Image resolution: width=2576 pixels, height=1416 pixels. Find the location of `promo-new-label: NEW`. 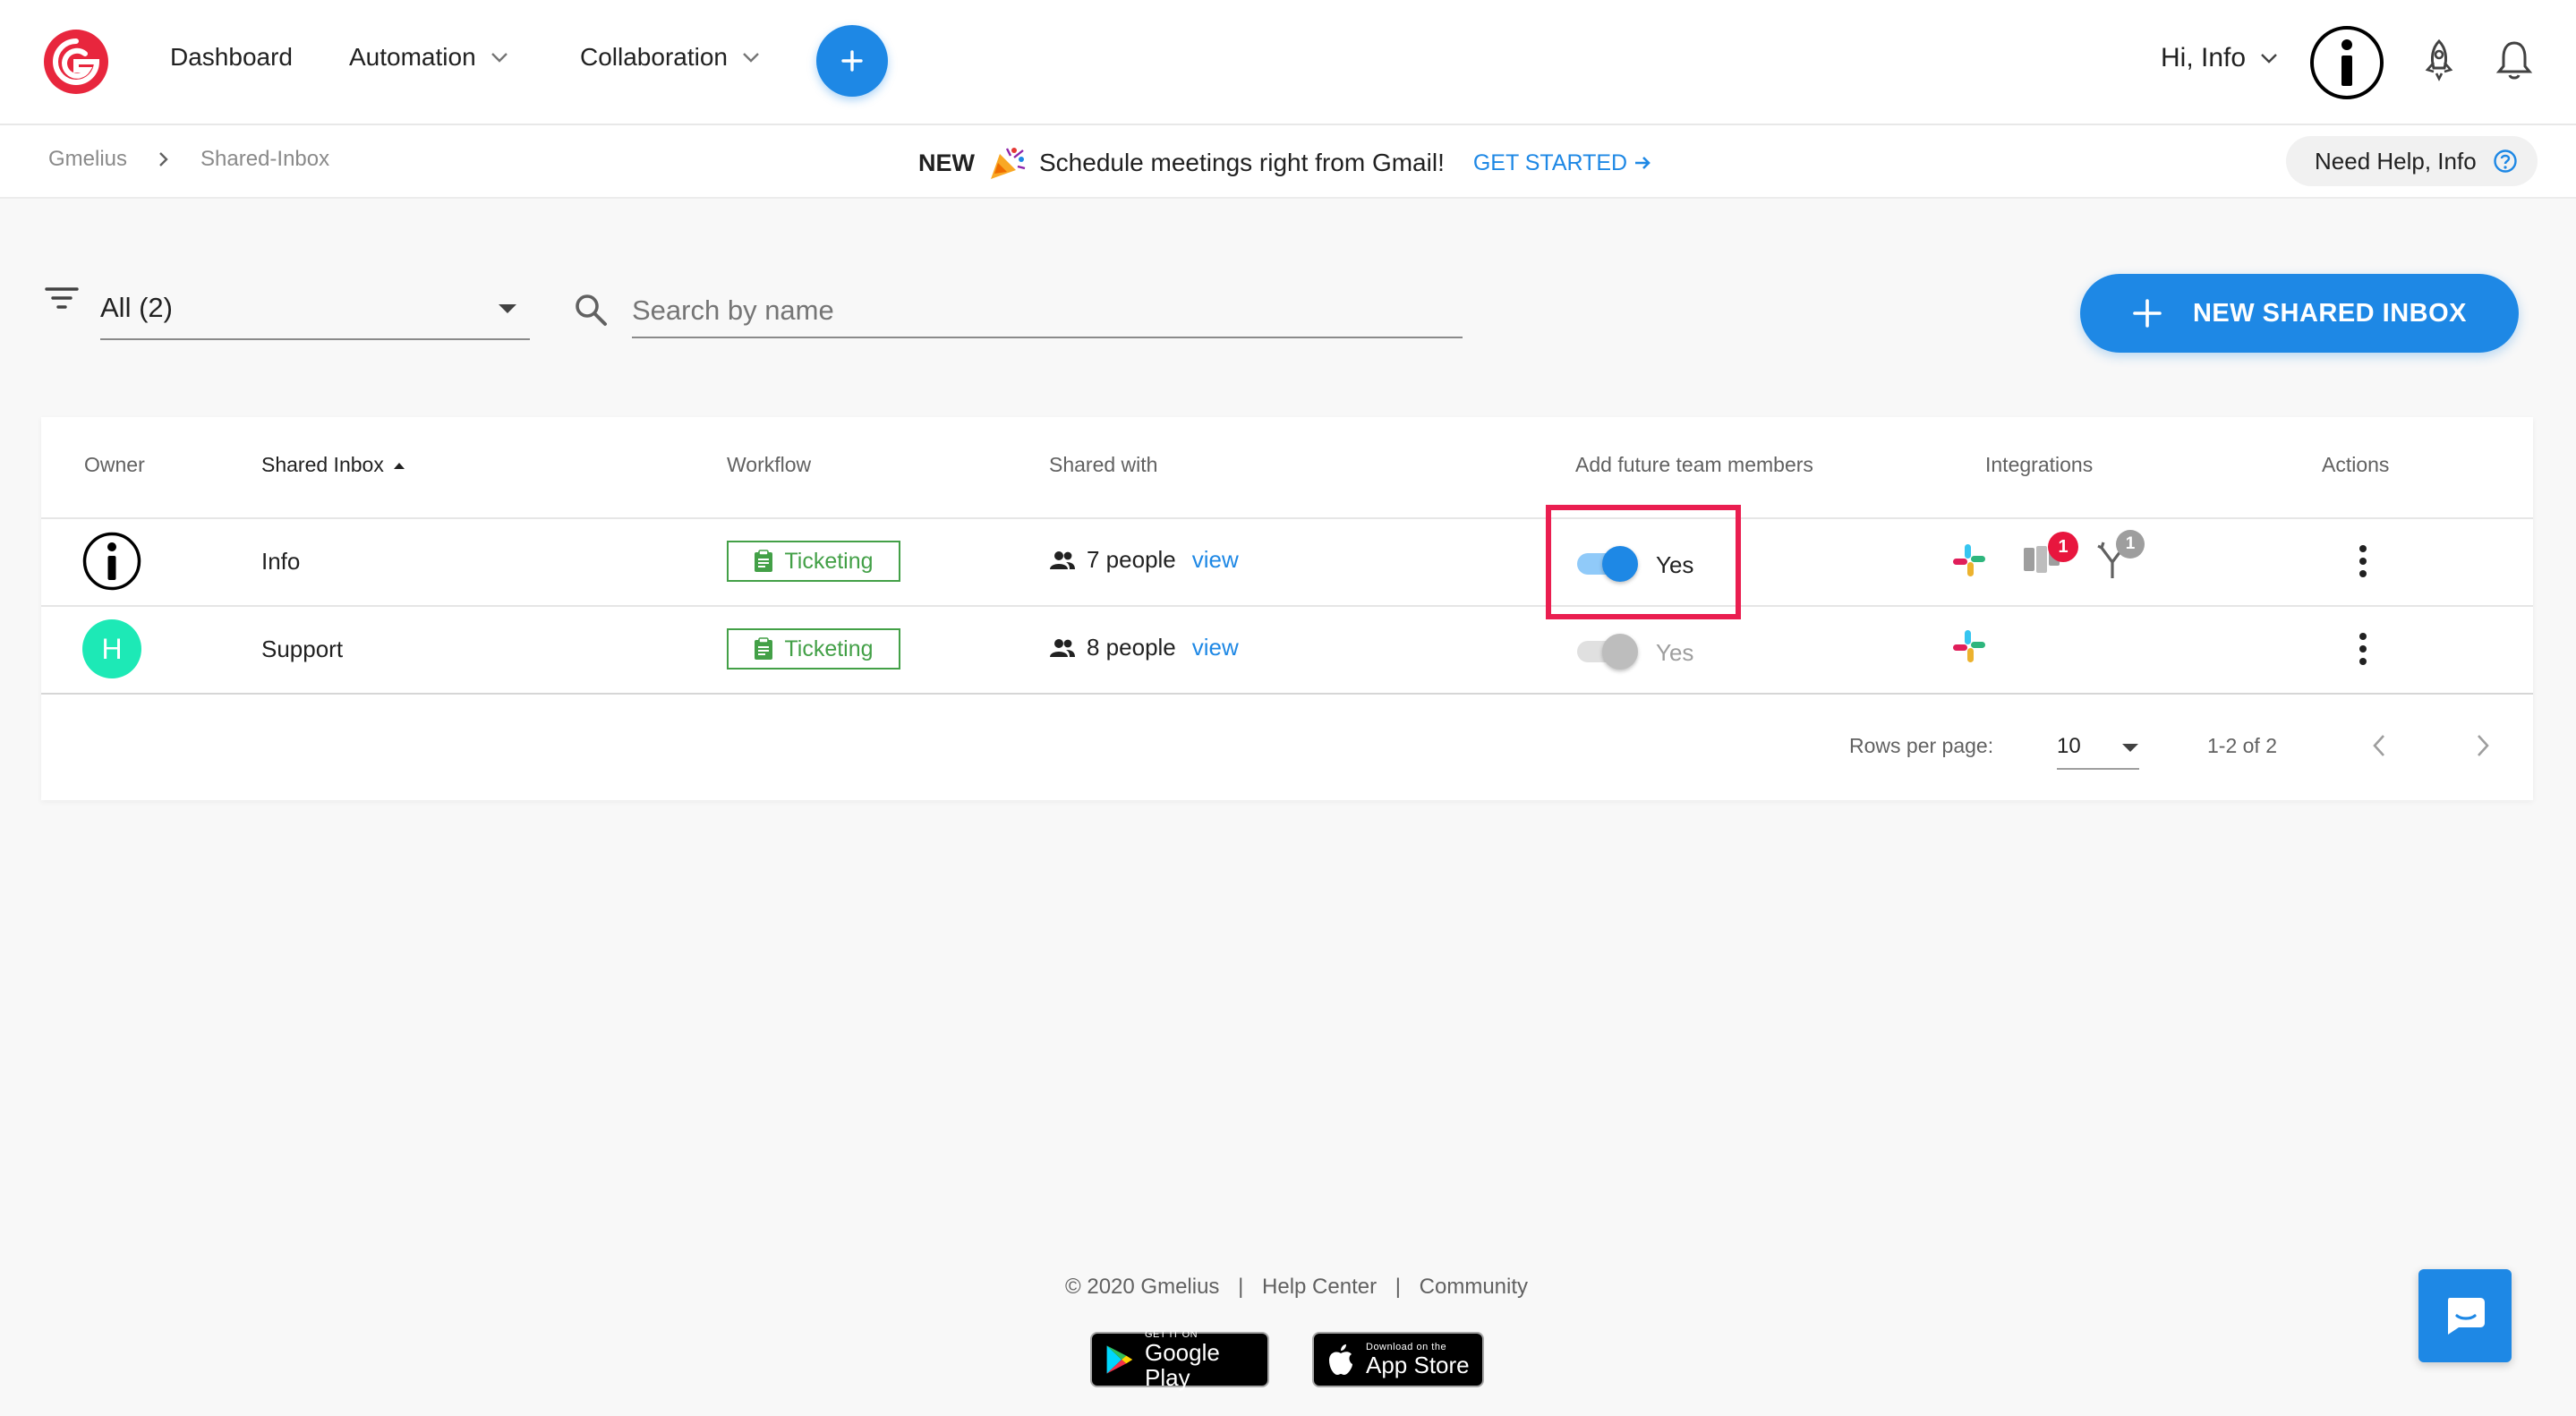

promo-new-label: NEW is located at coordinates (946, 162).